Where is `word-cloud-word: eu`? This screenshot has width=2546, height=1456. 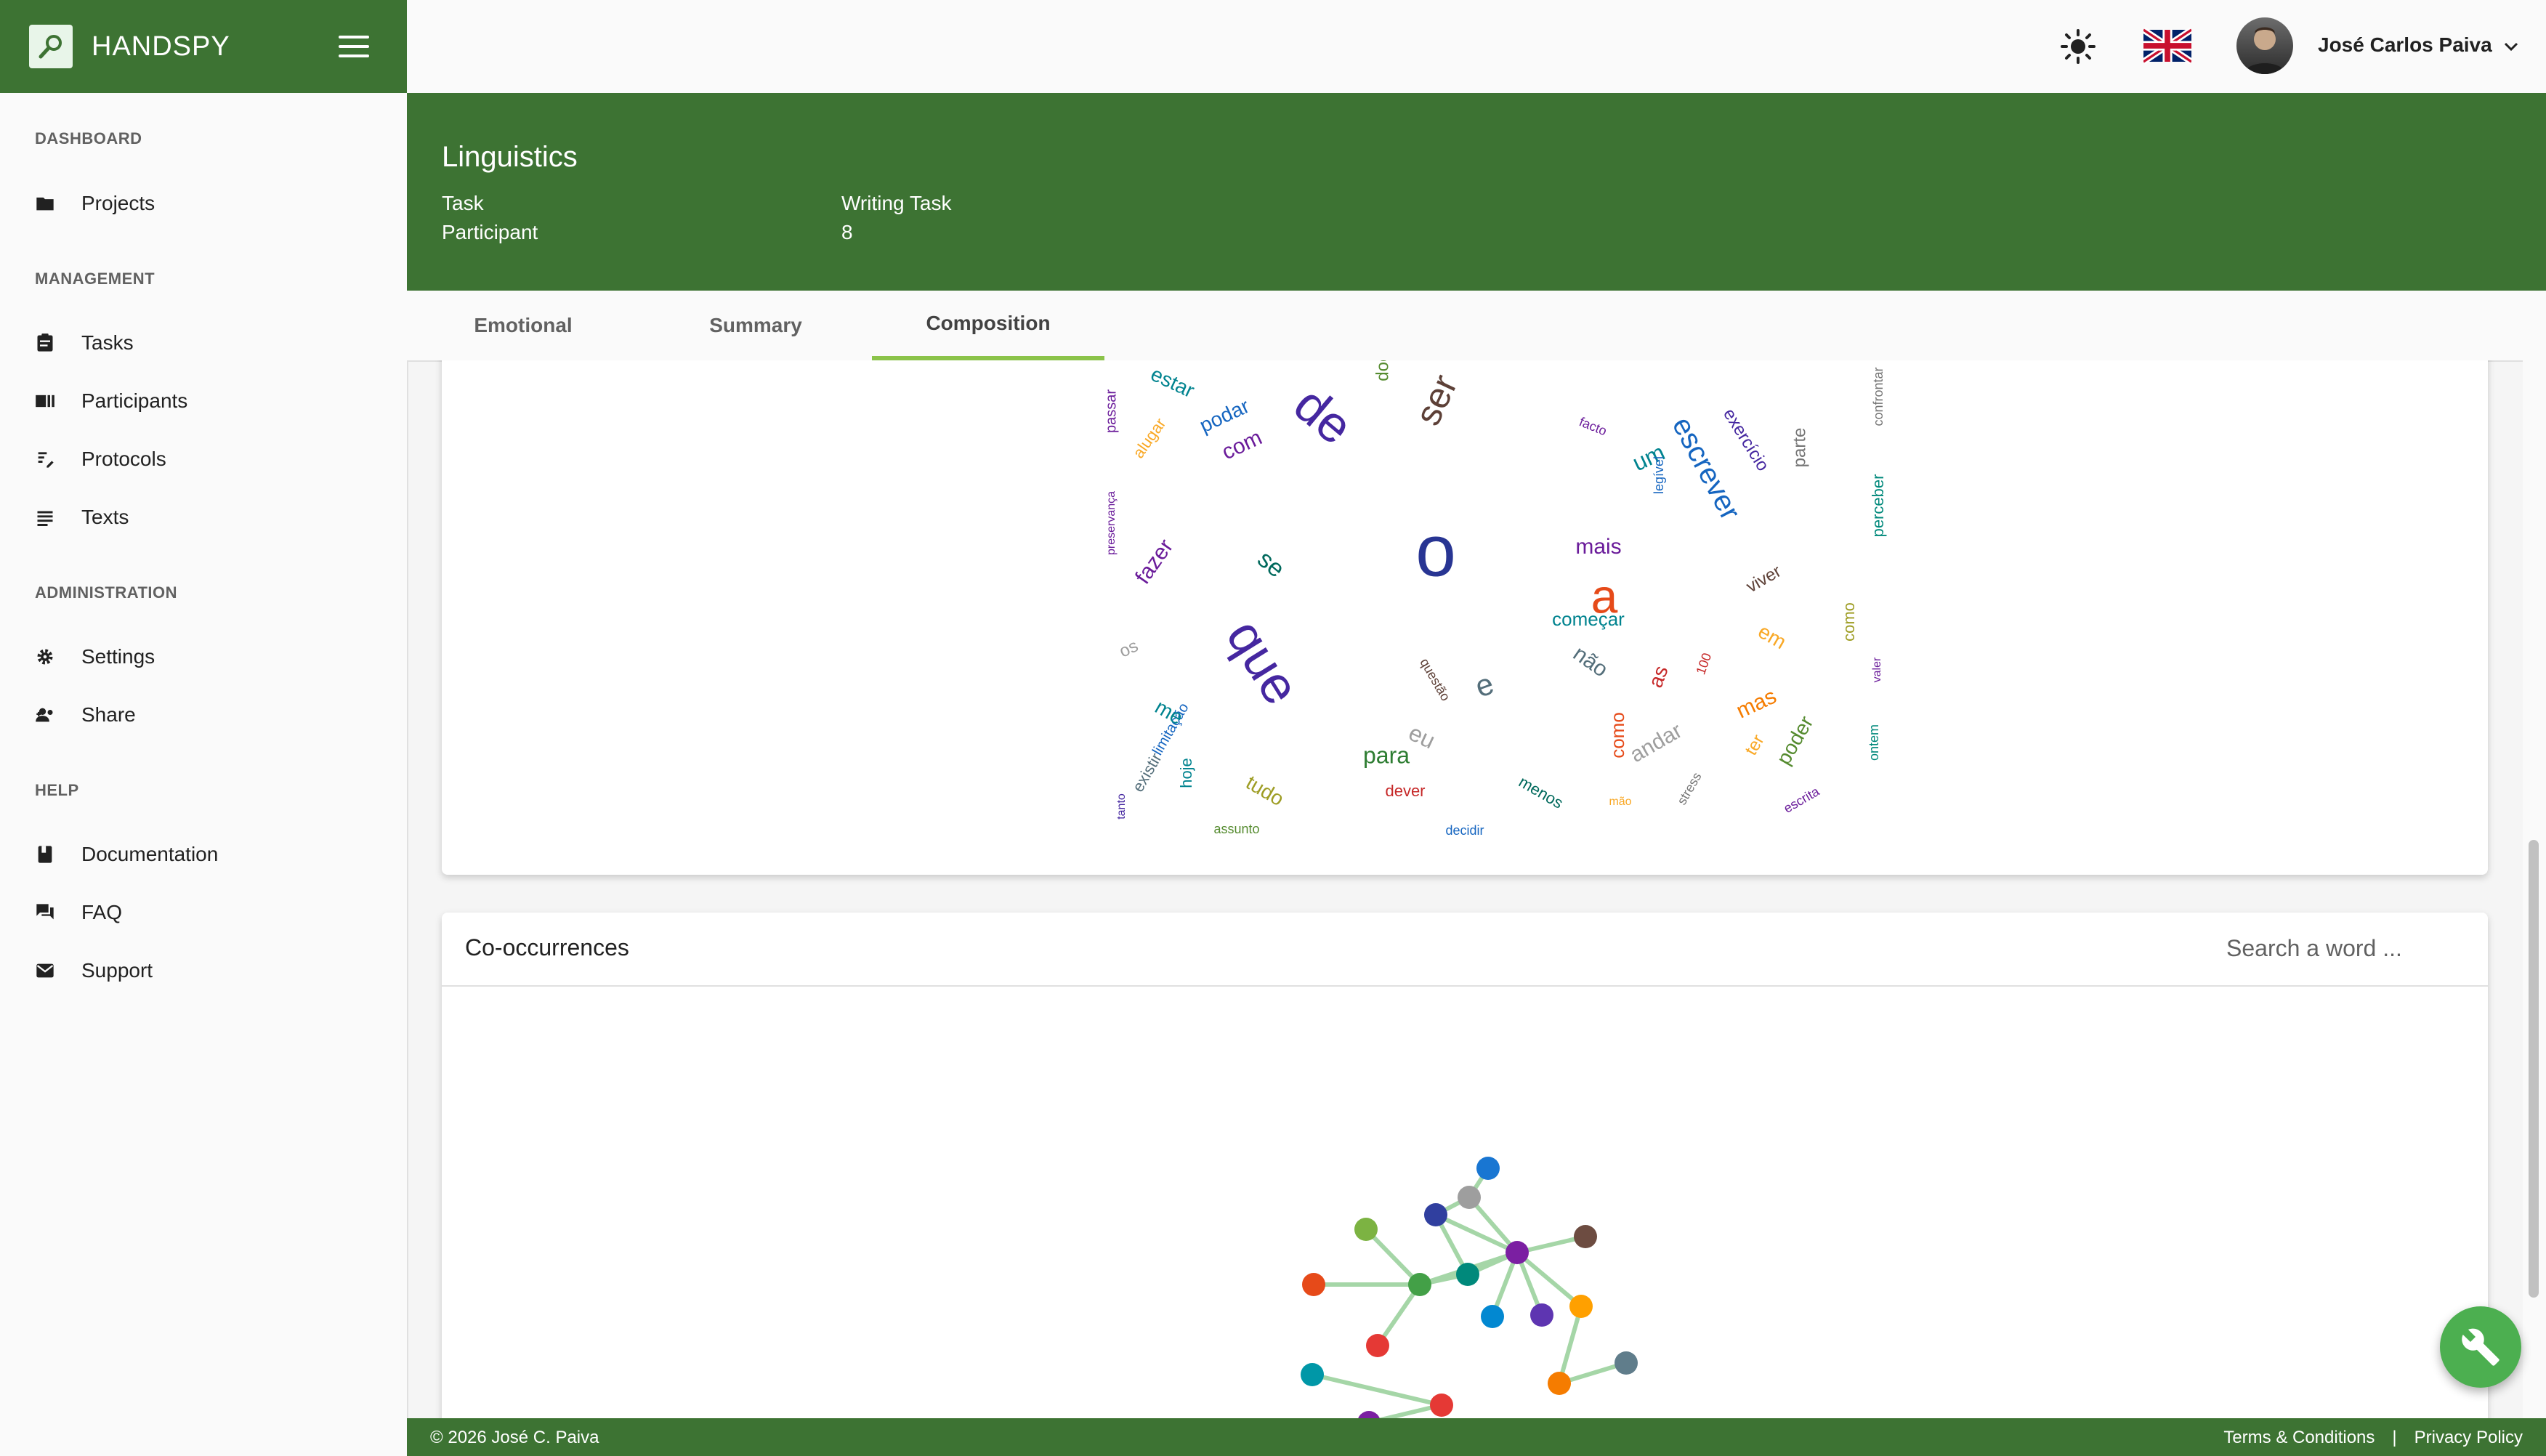
word-cloud-word: eu is located at coordinates (1422, 736).